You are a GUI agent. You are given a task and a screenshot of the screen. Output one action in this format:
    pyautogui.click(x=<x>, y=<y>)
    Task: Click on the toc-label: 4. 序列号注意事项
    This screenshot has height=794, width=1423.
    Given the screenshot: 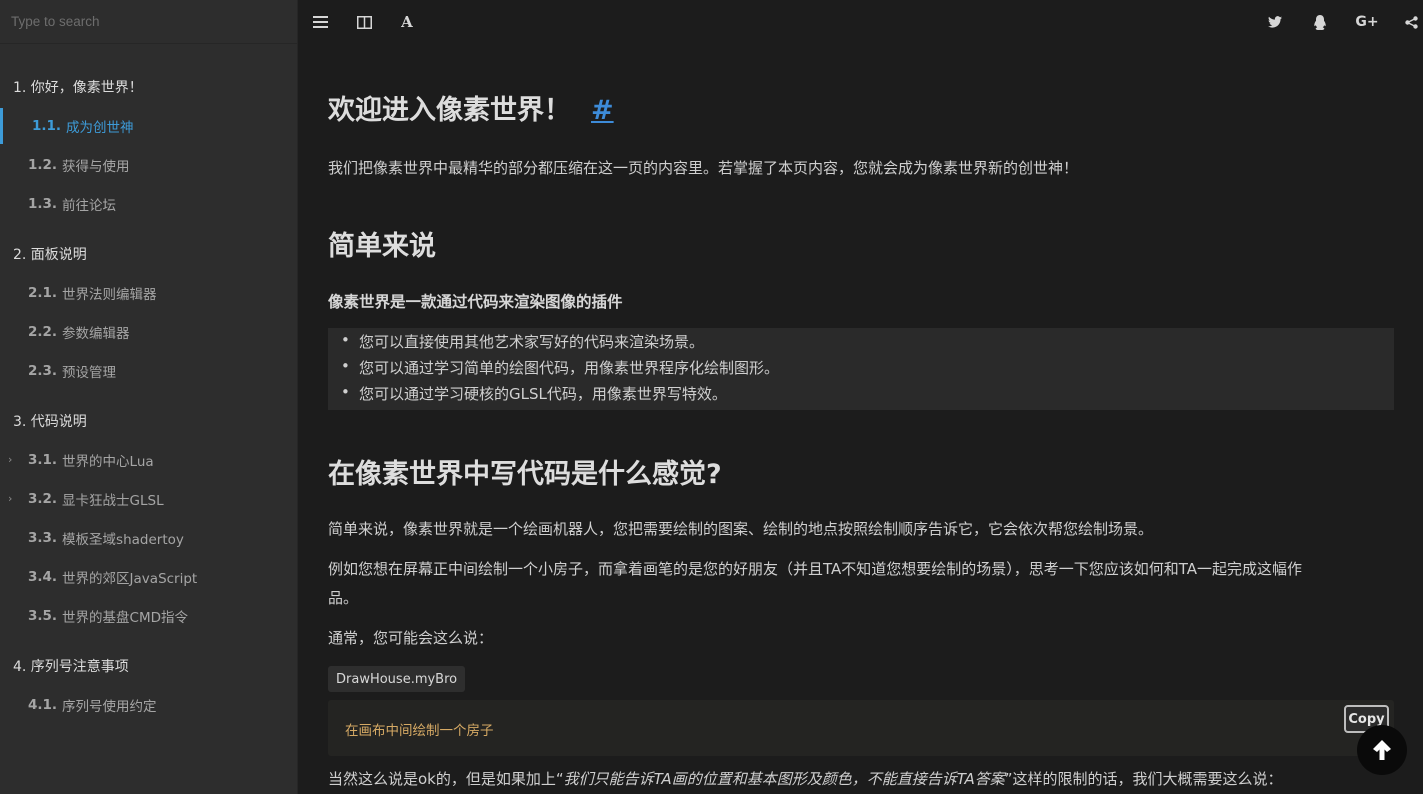 What is the action you would take?
    pyautogui.click(x=71, y=667)
    